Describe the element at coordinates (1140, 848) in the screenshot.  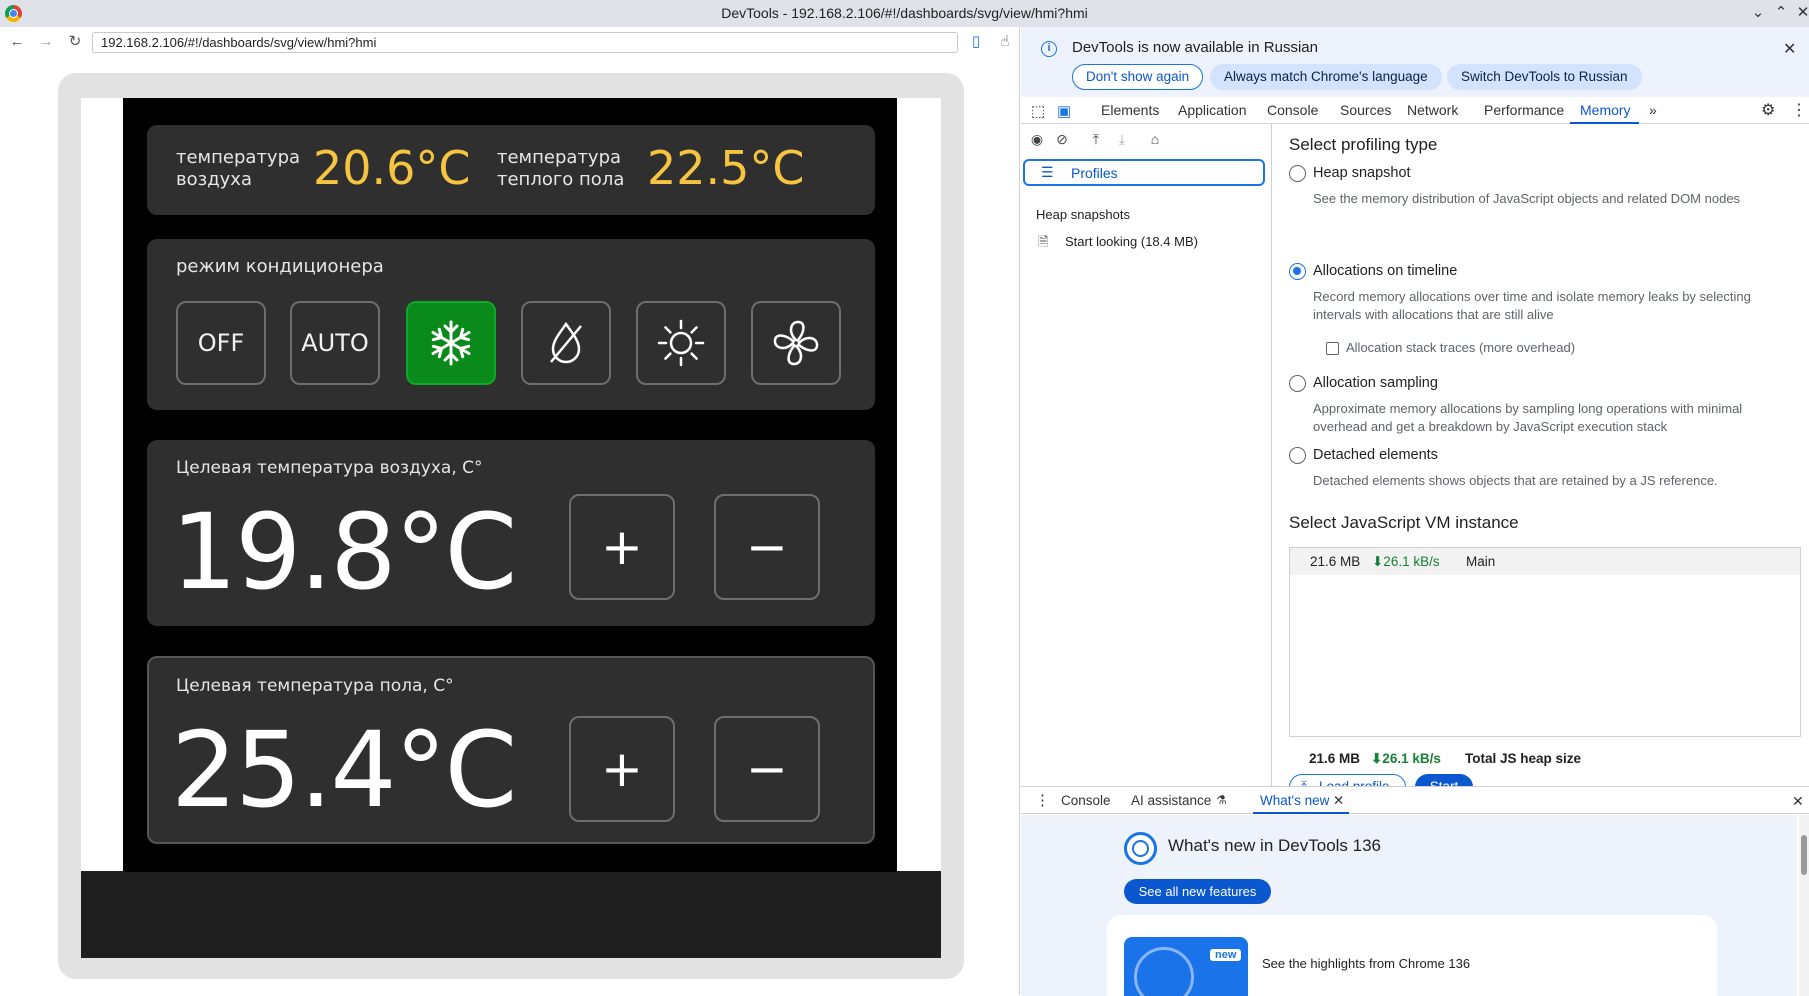
I see `devtools-logo-icon` at that location.